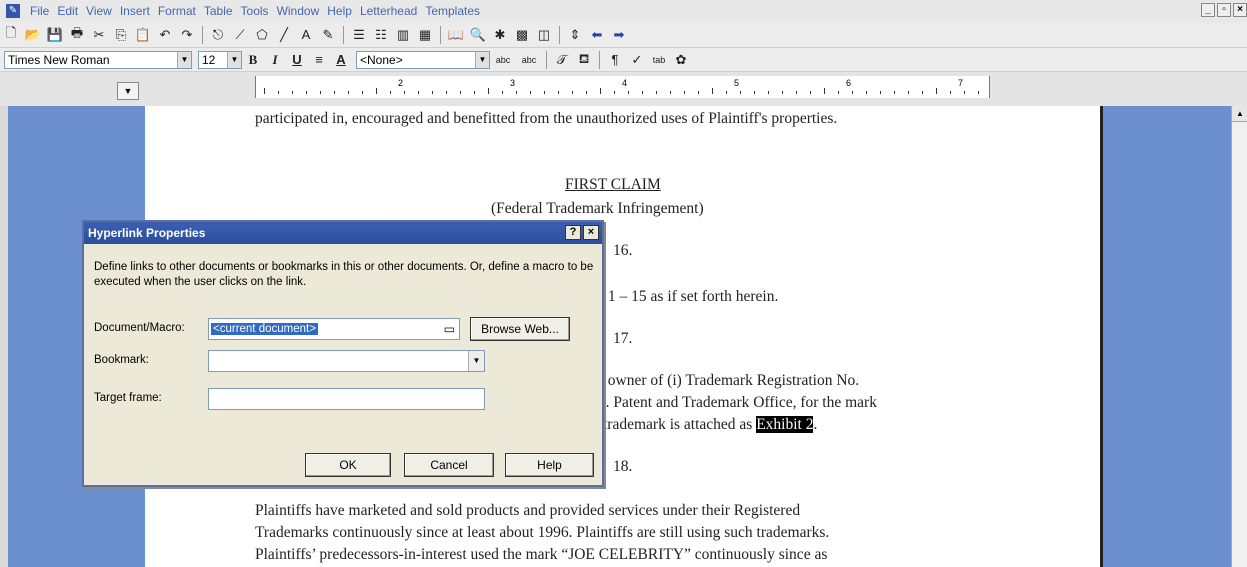 This screenshot has height=567, width=1247. Describe the element at coordinates (128, 91) in the screenshot. I see `ruler-toggle-button: ▼` at that location.